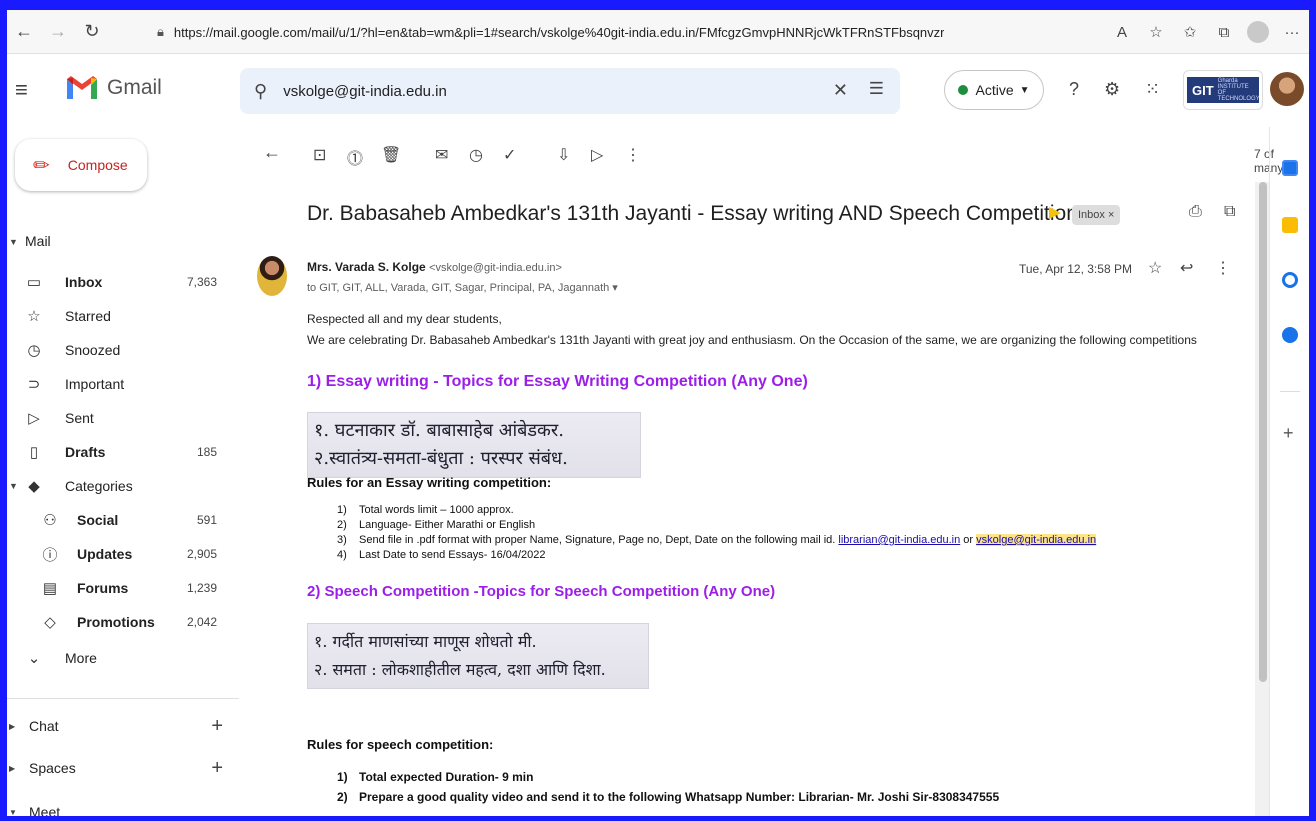 The width and height of the screenshot is (1316, 821). What do you see at coordinates (12, 768) in the screenshot?
I see `spaces-expand-icon: ▶` at bounding box center [12, 768].